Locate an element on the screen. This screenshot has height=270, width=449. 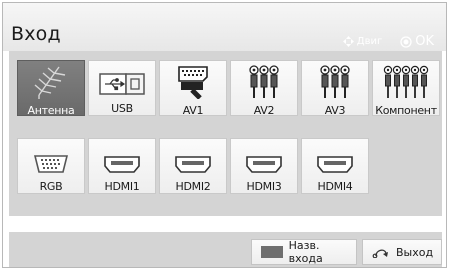
move-hint: Двиг is located at coordinates (362, 41).